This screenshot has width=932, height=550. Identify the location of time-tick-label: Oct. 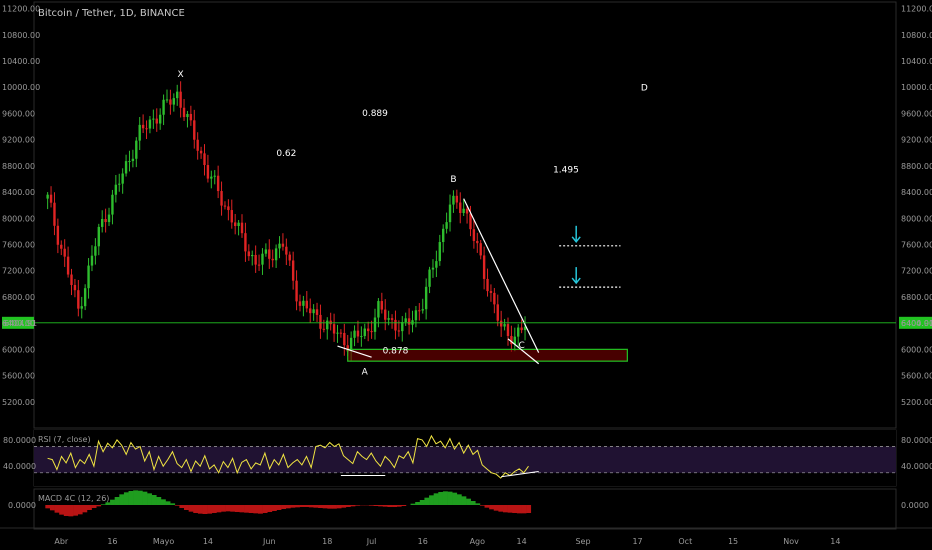
(685, 541).